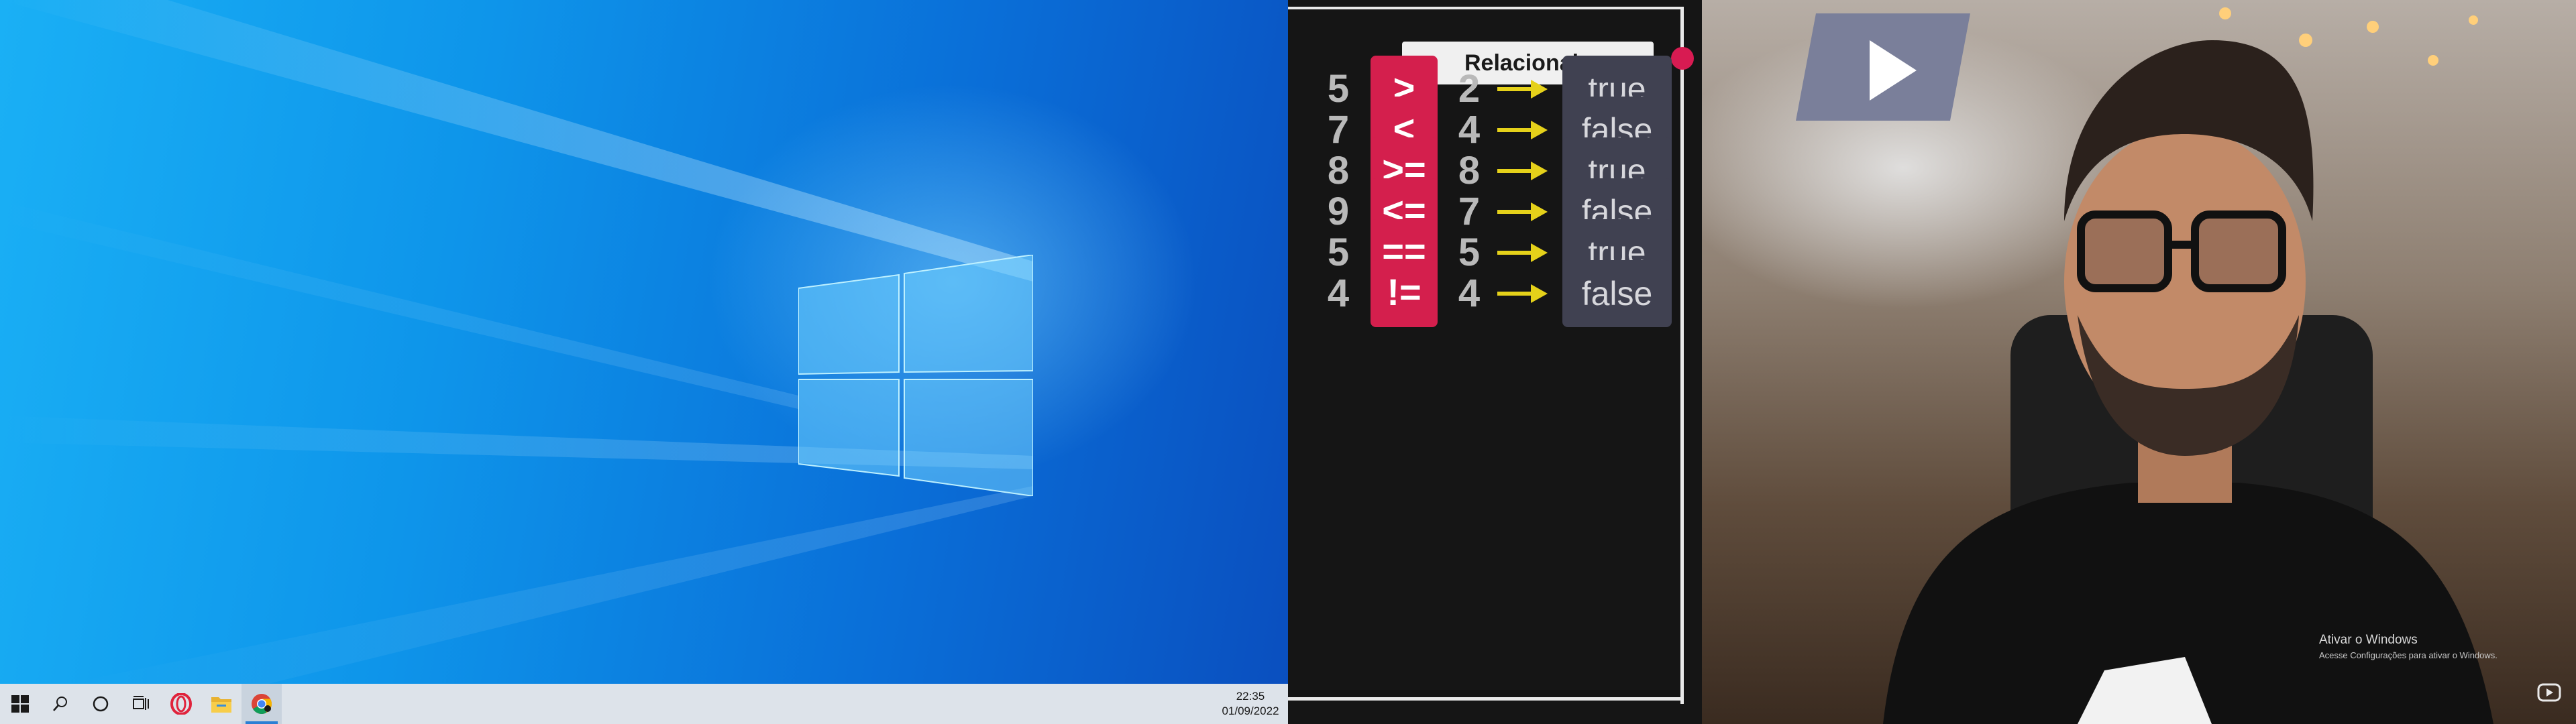 Image resolution: width=2576 pixels, height=724 pixels. Describe the element at coordinates (644, 704) in the screenshot. I see `taskbar: 22:35 01/09/2022` at that location.